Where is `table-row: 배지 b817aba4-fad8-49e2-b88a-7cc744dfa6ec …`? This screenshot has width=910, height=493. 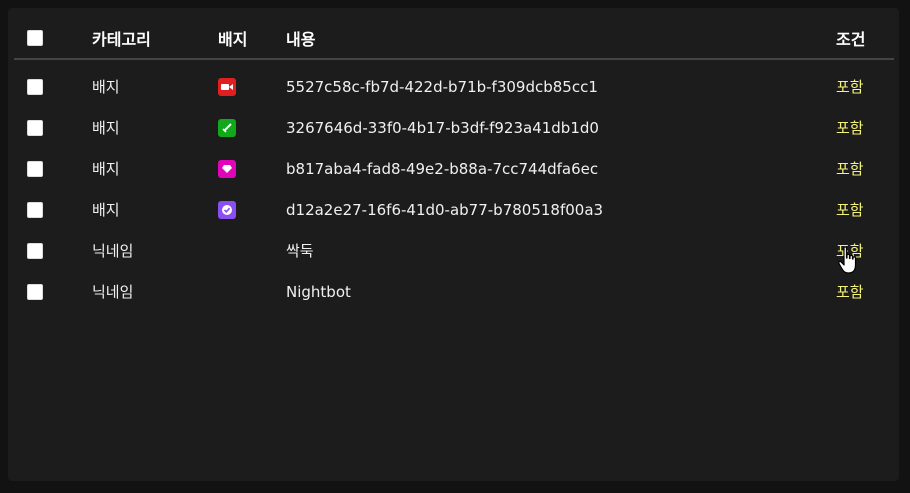 table-row: 배지 b817aba4-fad8-49e2-b88a-7cc744dfa6ec … is located at coordinates (453, 168).